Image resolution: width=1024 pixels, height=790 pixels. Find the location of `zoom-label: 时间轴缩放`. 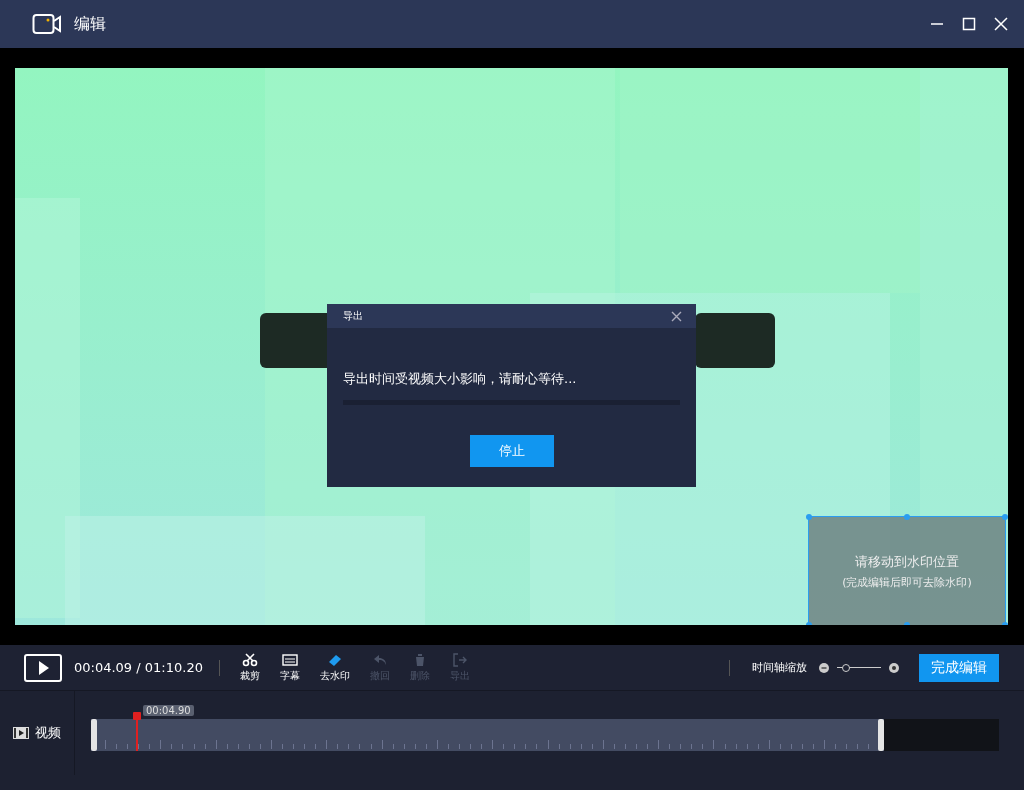

zoom-label: 时间轴缩放 is located at coordinates (779, 667).